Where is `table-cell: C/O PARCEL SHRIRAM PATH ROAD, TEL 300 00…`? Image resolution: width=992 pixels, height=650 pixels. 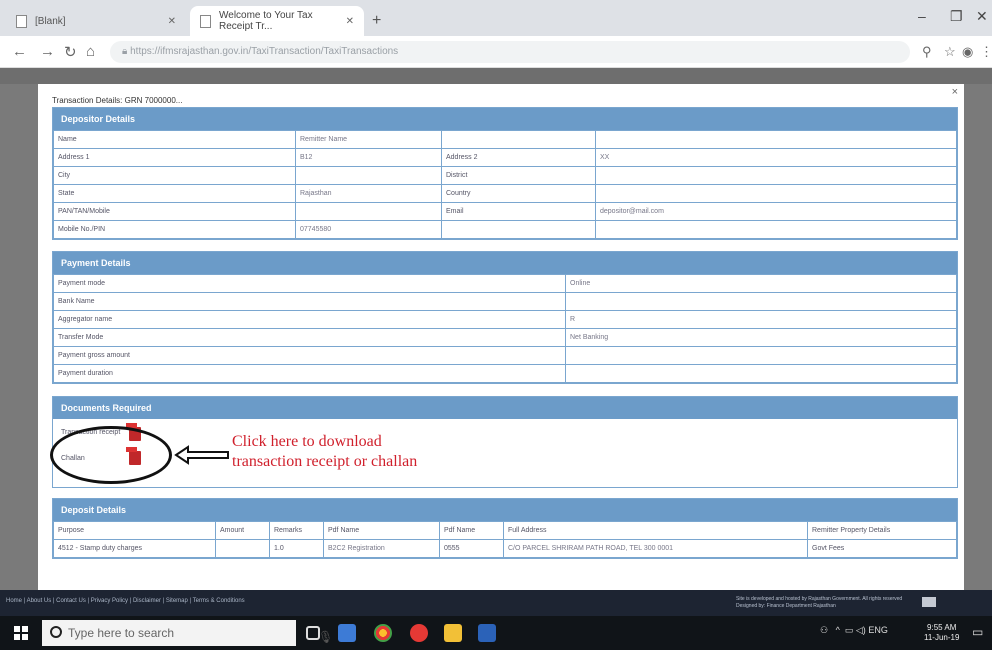
table-cell: C/O PARCEL SHRIRAM PATH ROAD, TEL 300 00… is located at coordinates (655, 548).